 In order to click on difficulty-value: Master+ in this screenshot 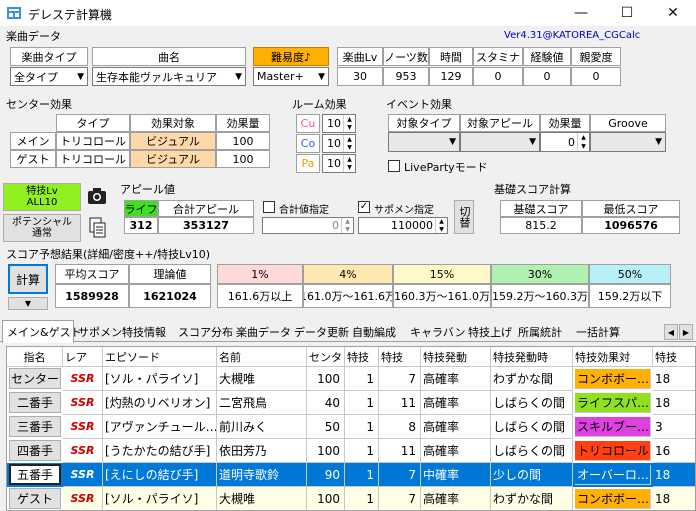, I will do `click(280, 76)`.